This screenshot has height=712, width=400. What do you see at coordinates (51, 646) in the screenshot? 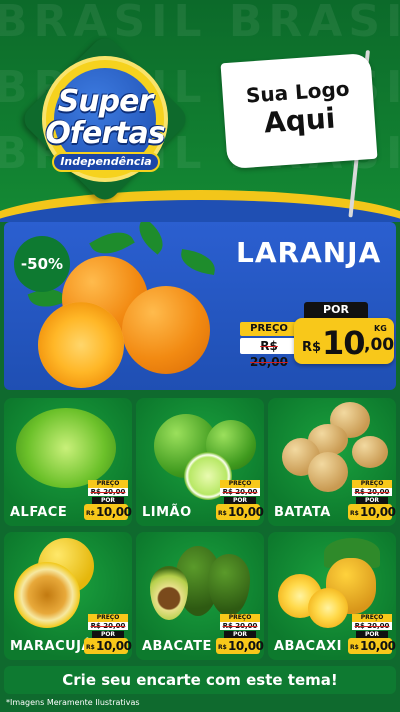
I see `product-name: MARACUJÁ` at bounding box center [51, 646].